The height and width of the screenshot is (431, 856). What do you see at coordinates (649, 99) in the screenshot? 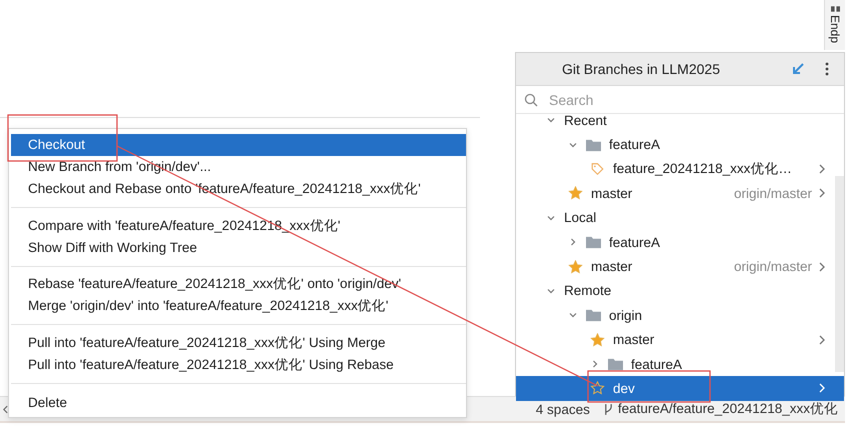
I see `search-field: Search` at bounding box center [649, 99].